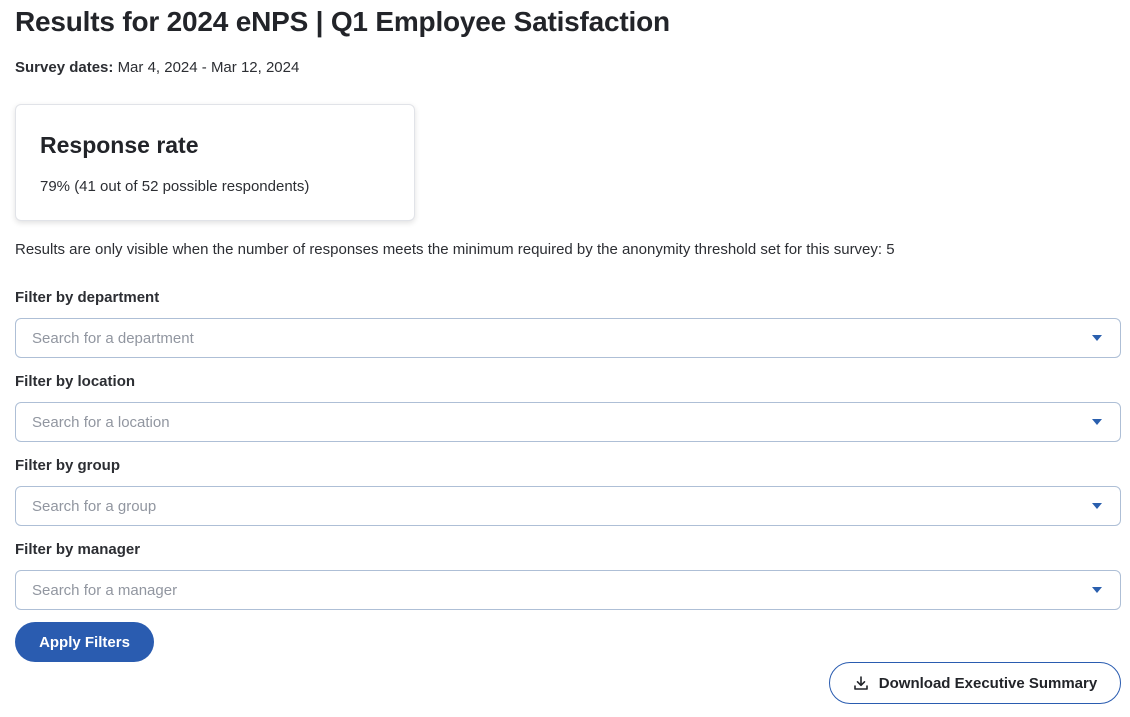 The image size is (1130, 717). I want to click on location-select, so click(568, 422).